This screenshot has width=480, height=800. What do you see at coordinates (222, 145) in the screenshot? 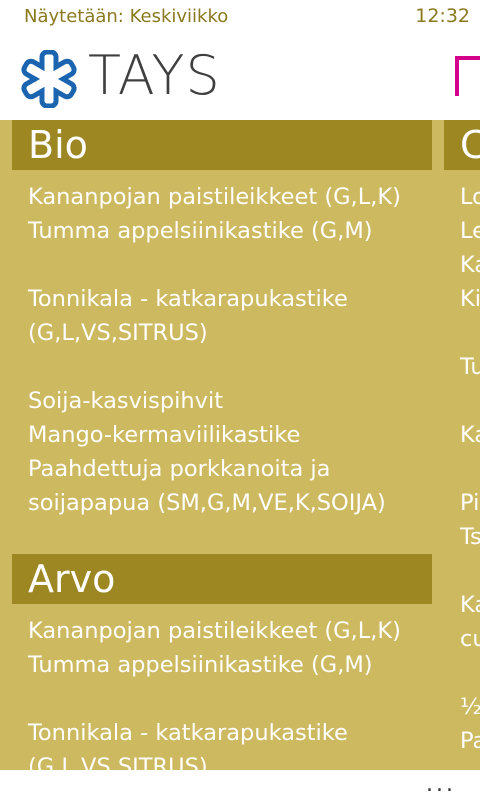
I see `section-header-bio: Bio` at bounding box center [222, 145].